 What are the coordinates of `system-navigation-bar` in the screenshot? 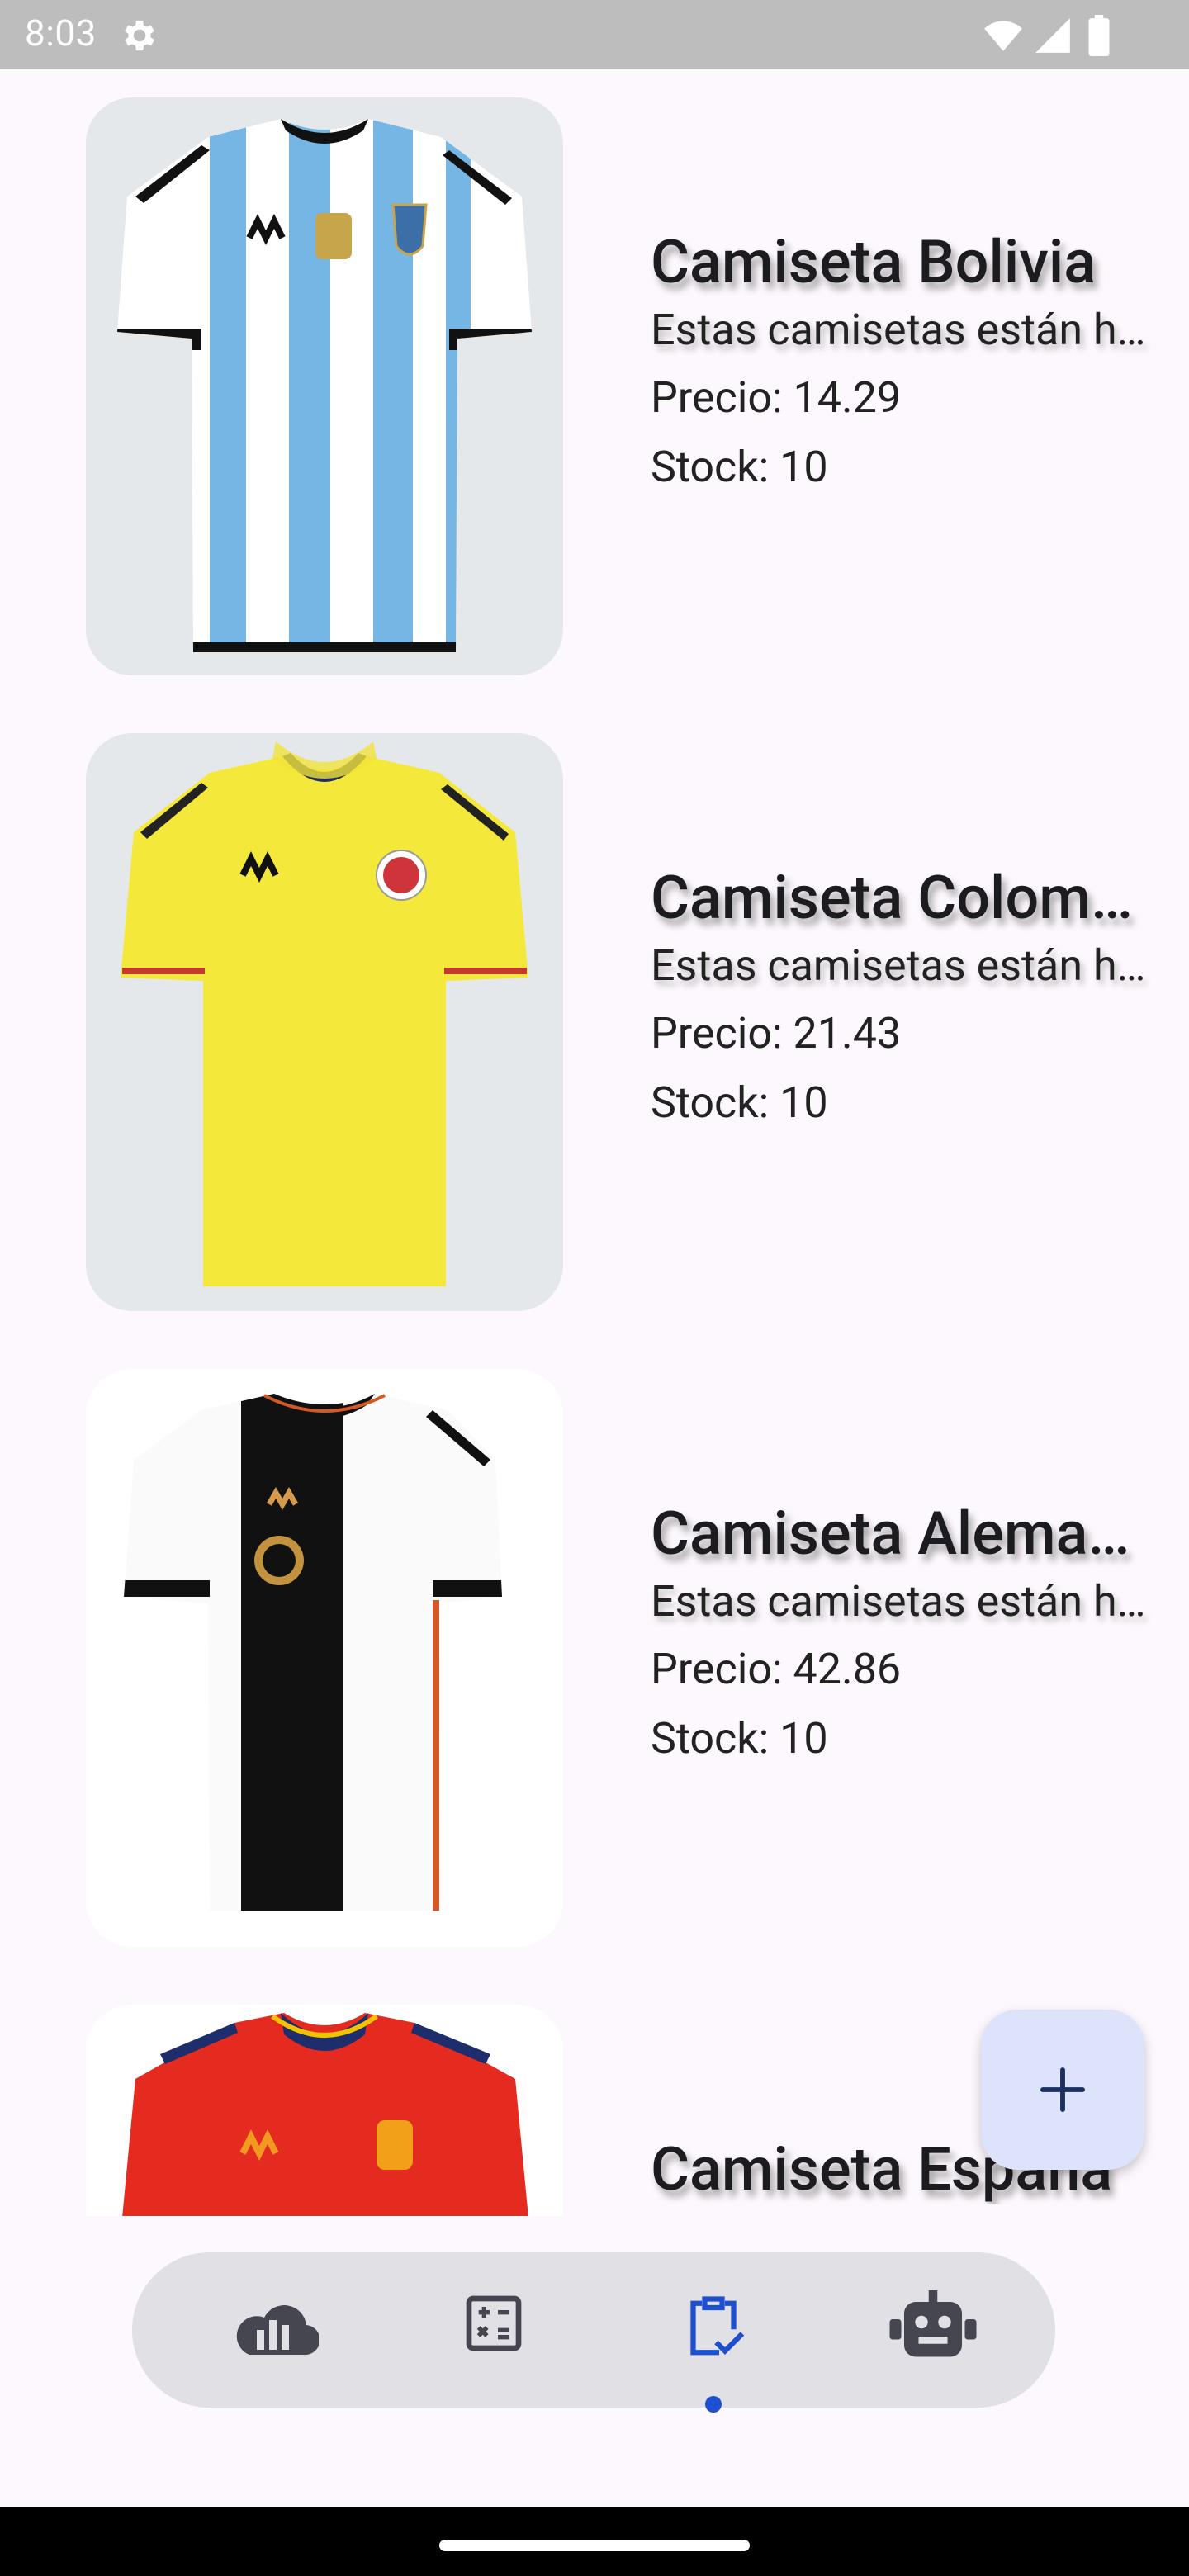 It's located at (594, 2541).